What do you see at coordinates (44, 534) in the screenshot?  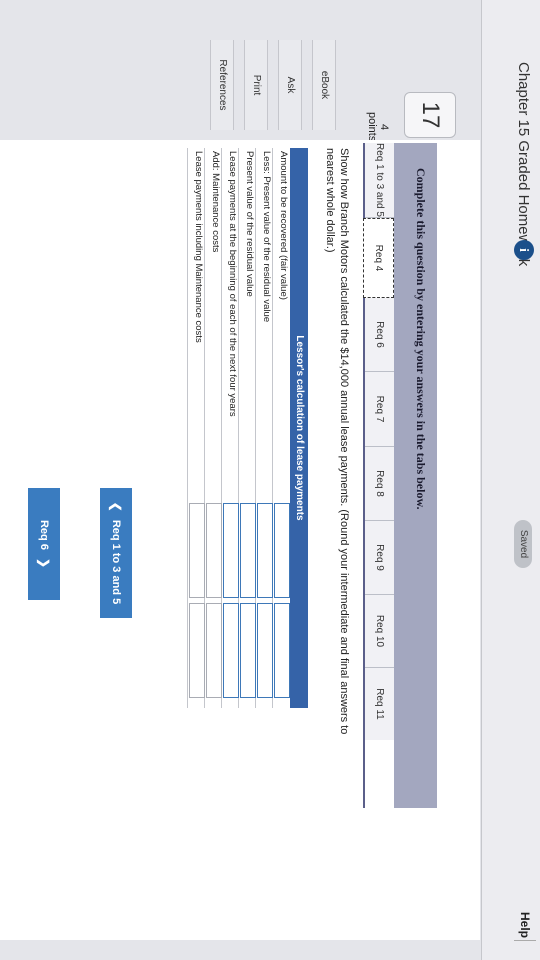 I see `next-button-label: Req 6` at bounding box center [44, 534].